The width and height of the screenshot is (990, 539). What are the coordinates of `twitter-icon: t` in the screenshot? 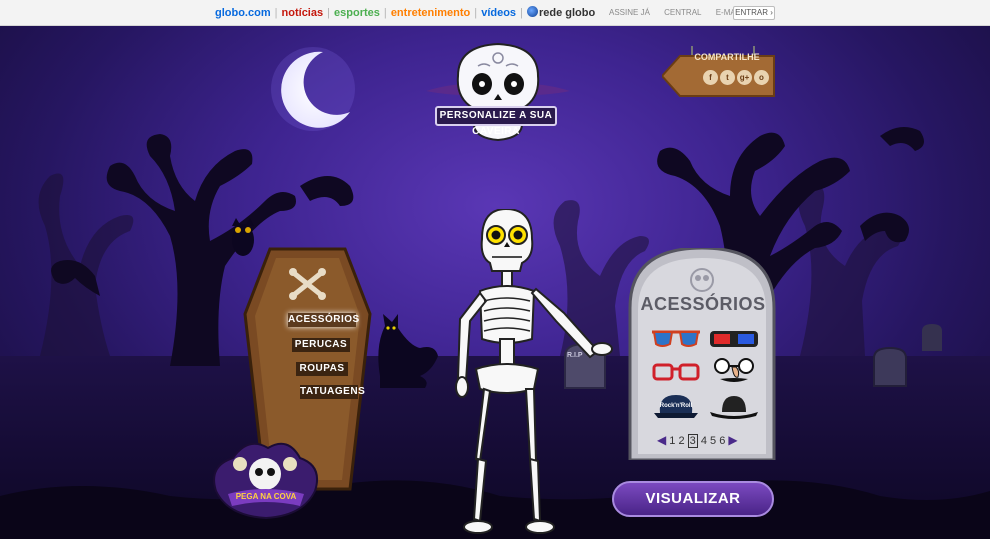 It's located at (727, 77).